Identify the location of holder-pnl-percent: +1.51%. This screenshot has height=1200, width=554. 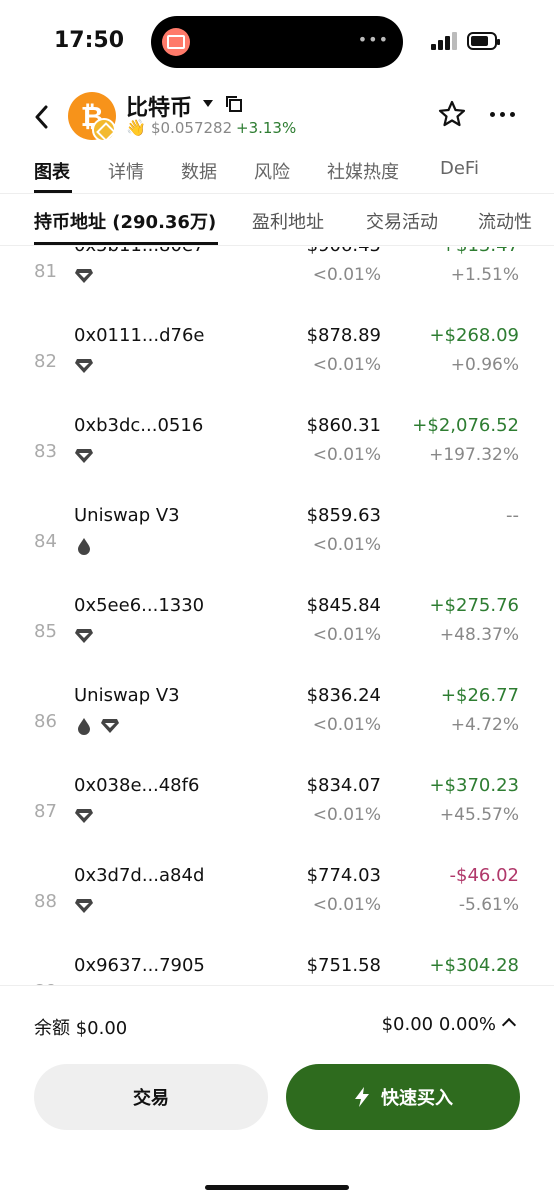
(484, 275).